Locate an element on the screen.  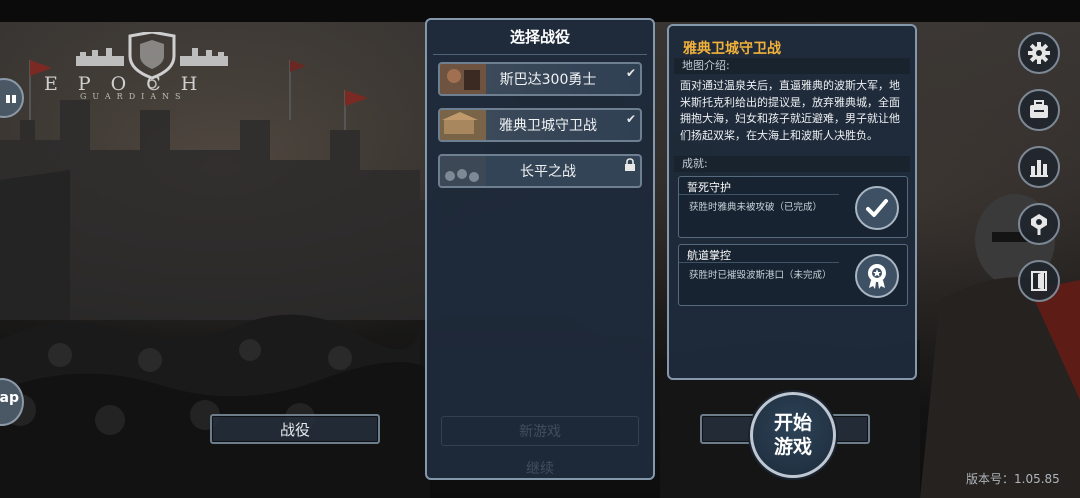
achievement-card: 誓死守护 获胜时雅典未被攻破（已完成） is located at coordinates (793, 207).